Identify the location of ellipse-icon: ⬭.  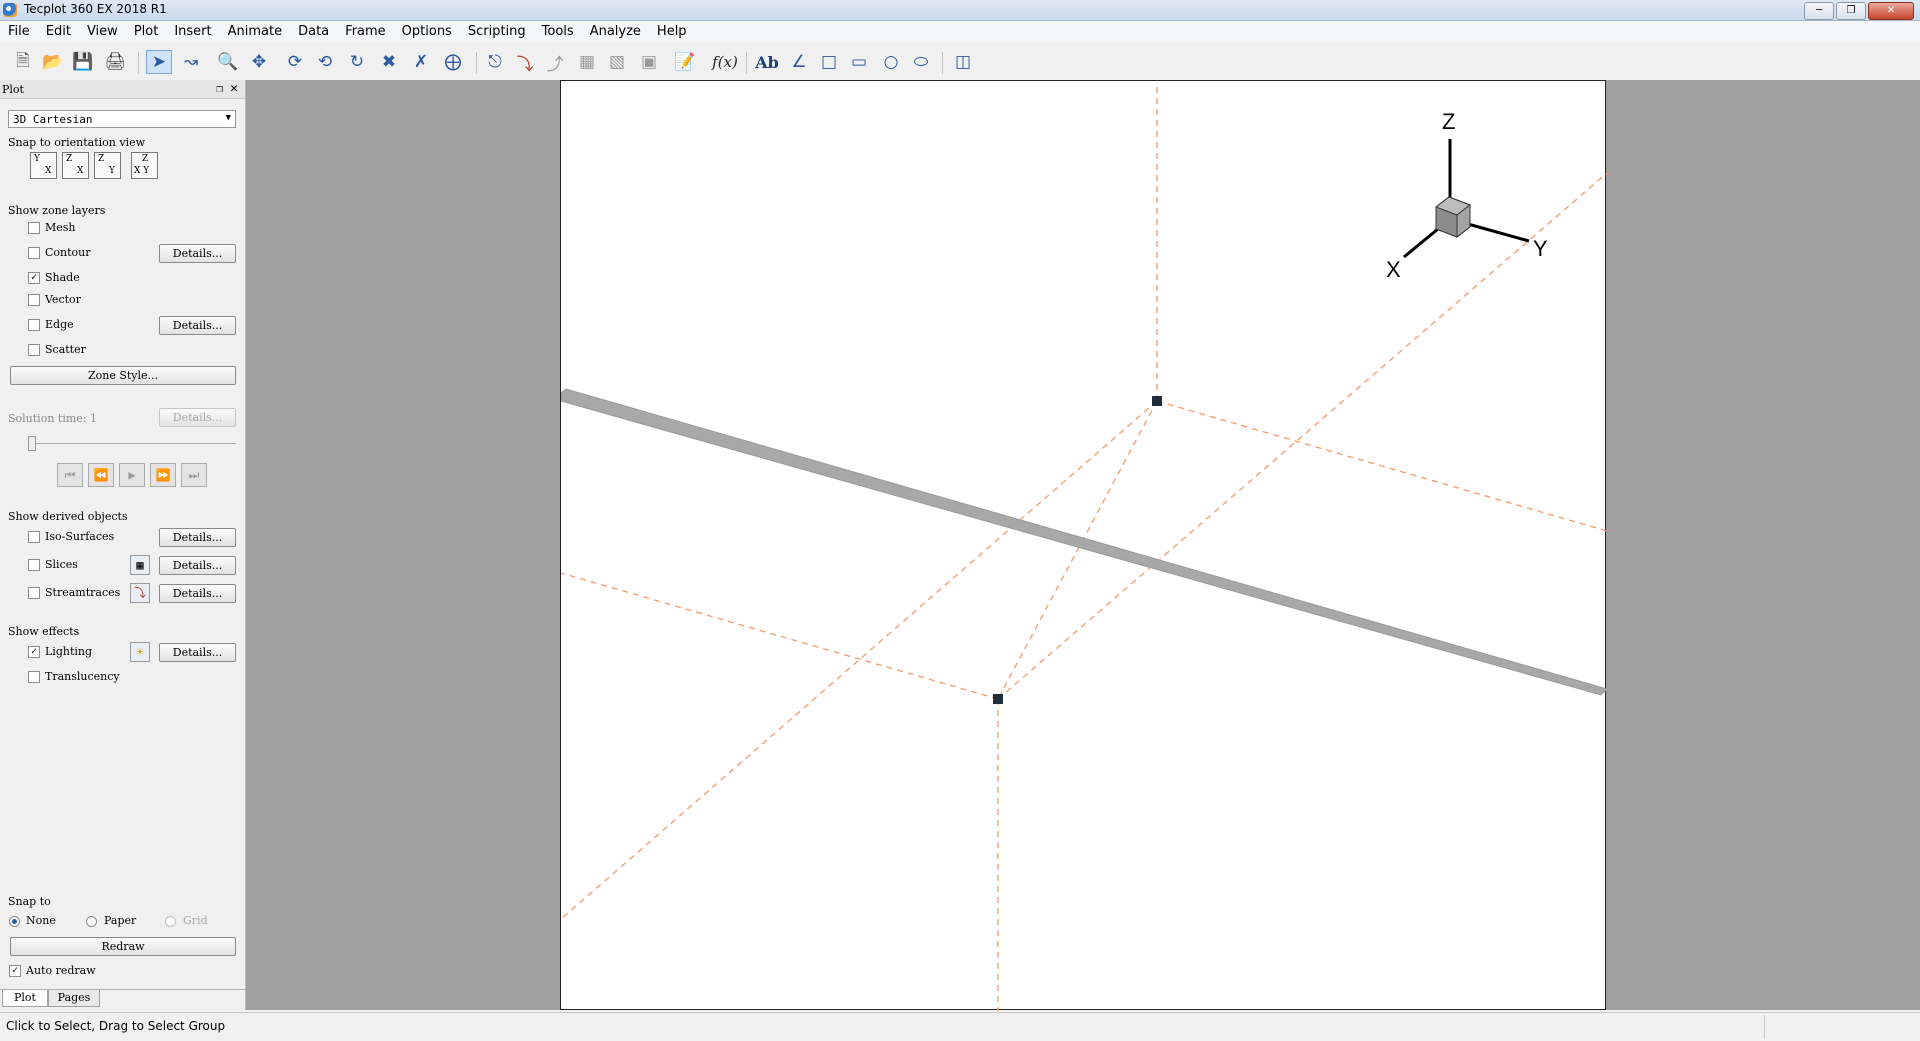
(921, 62).